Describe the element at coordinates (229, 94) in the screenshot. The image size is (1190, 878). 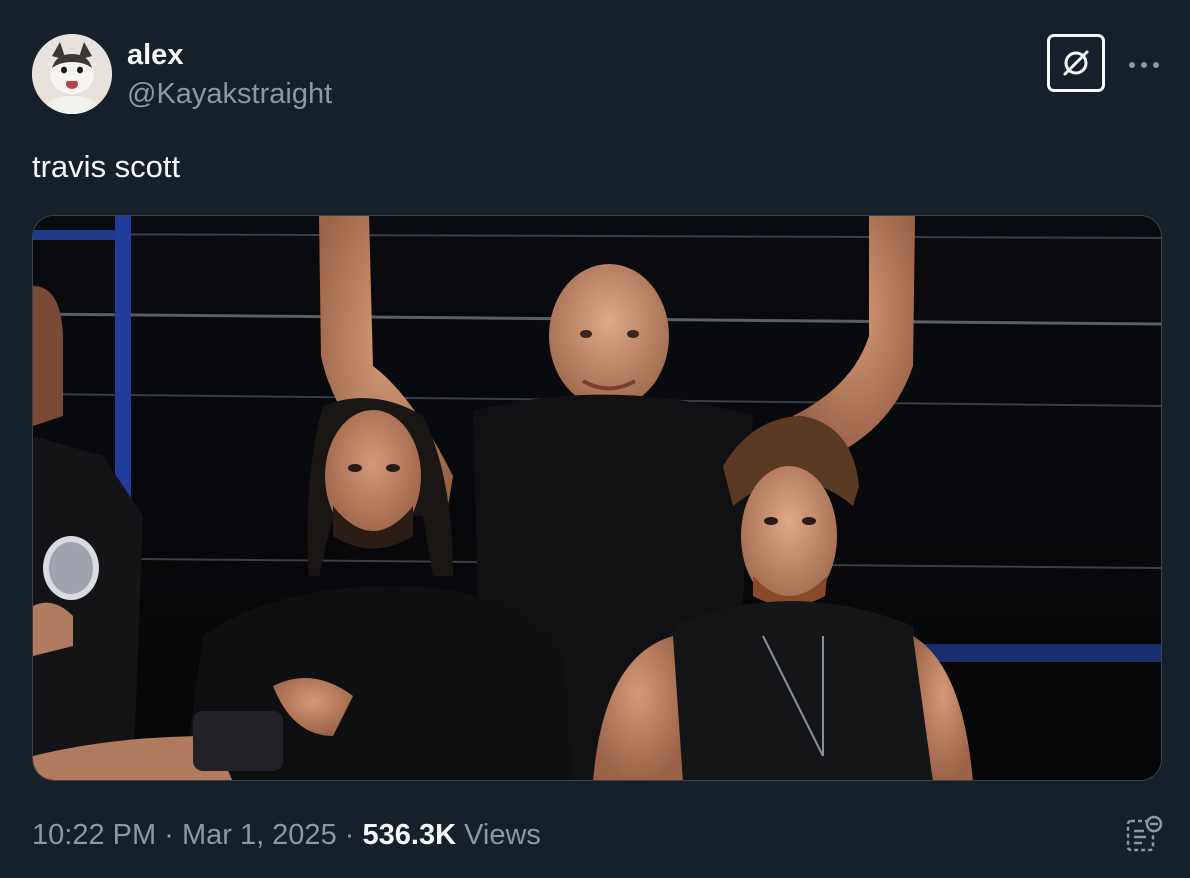
I see `user-handle: @Kayakstraight` at that location.